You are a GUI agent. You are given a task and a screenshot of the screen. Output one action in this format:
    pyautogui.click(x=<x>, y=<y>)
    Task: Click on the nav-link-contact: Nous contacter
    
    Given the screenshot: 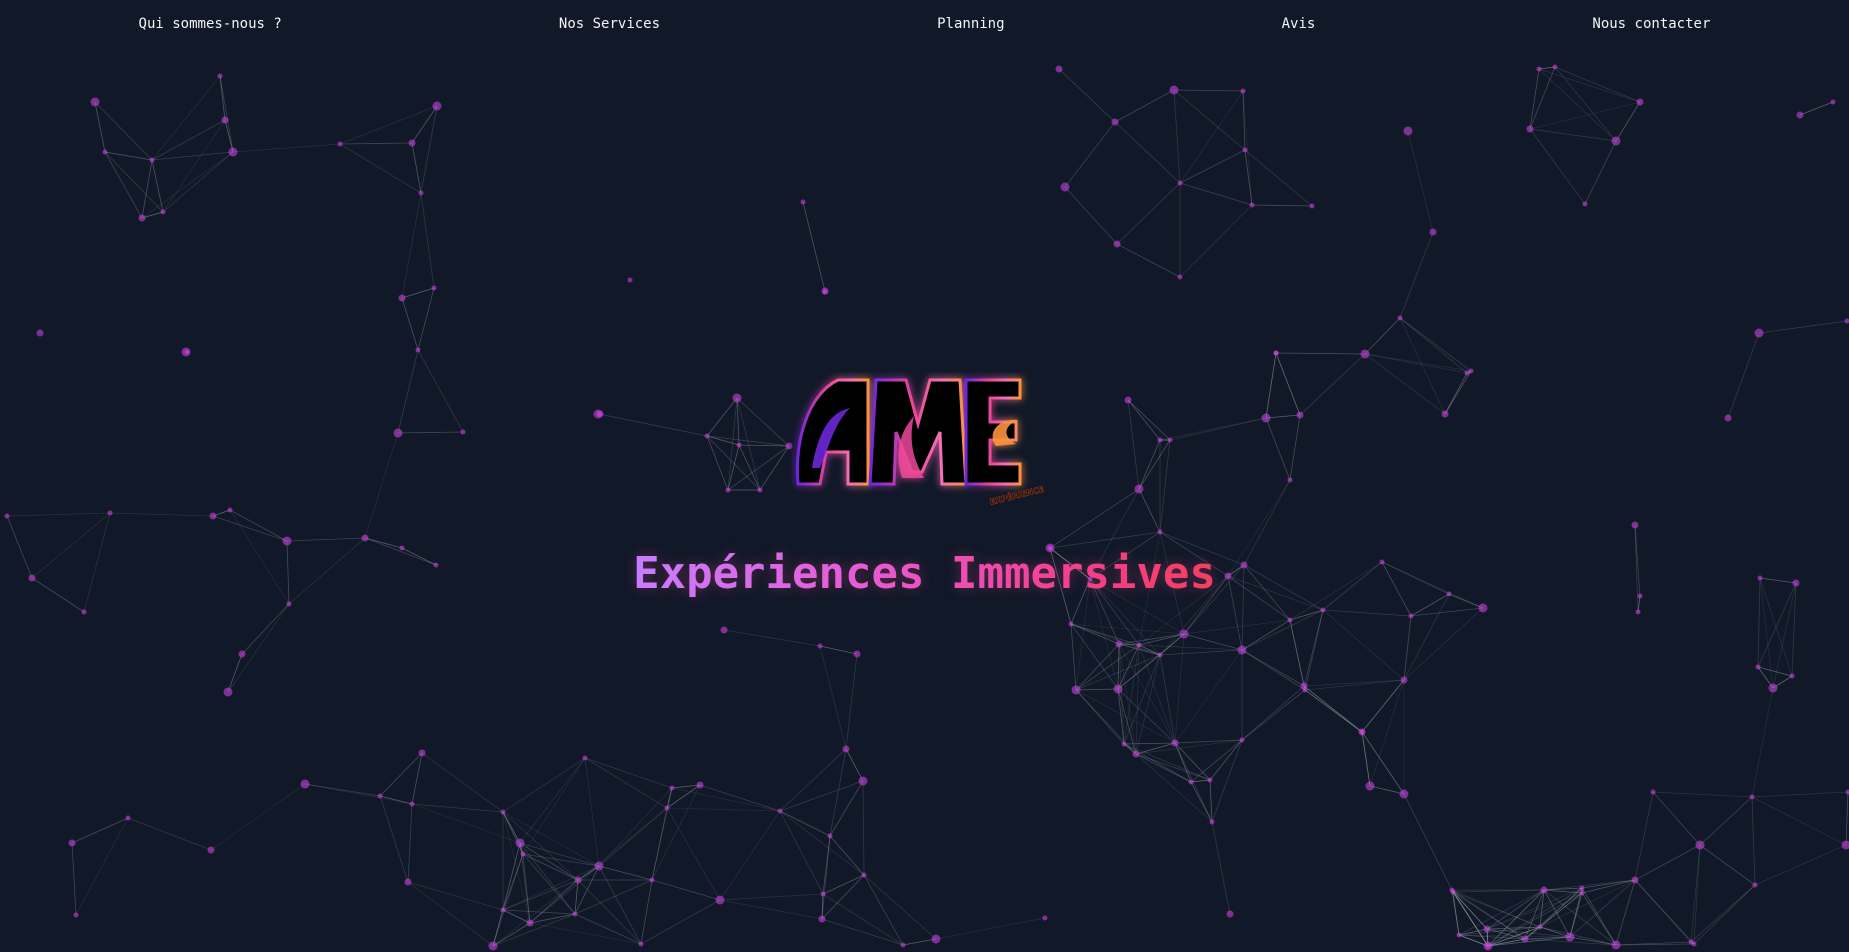 What is the action you would take?
    pyautogui.click(x=1651, y=24)
    